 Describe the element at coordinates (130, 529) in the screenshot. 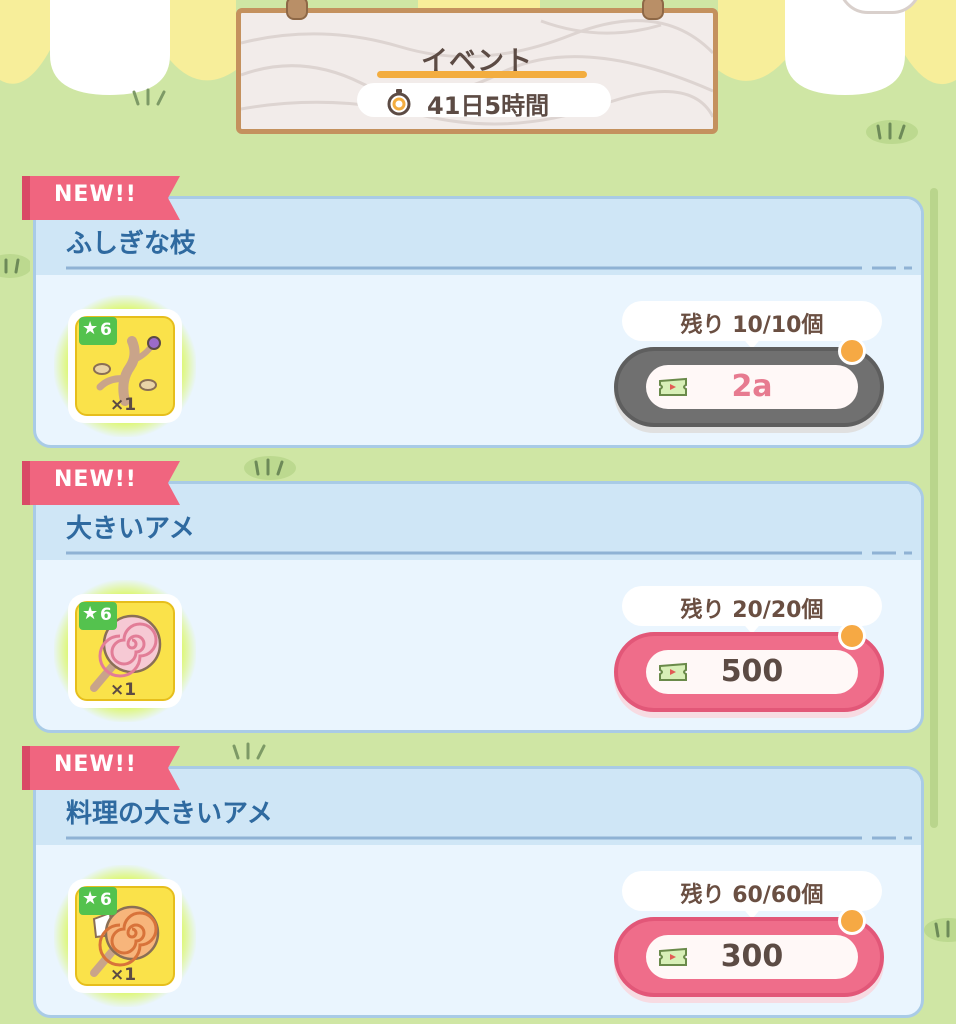

I see `item-name: 大きいアメ` at that location.